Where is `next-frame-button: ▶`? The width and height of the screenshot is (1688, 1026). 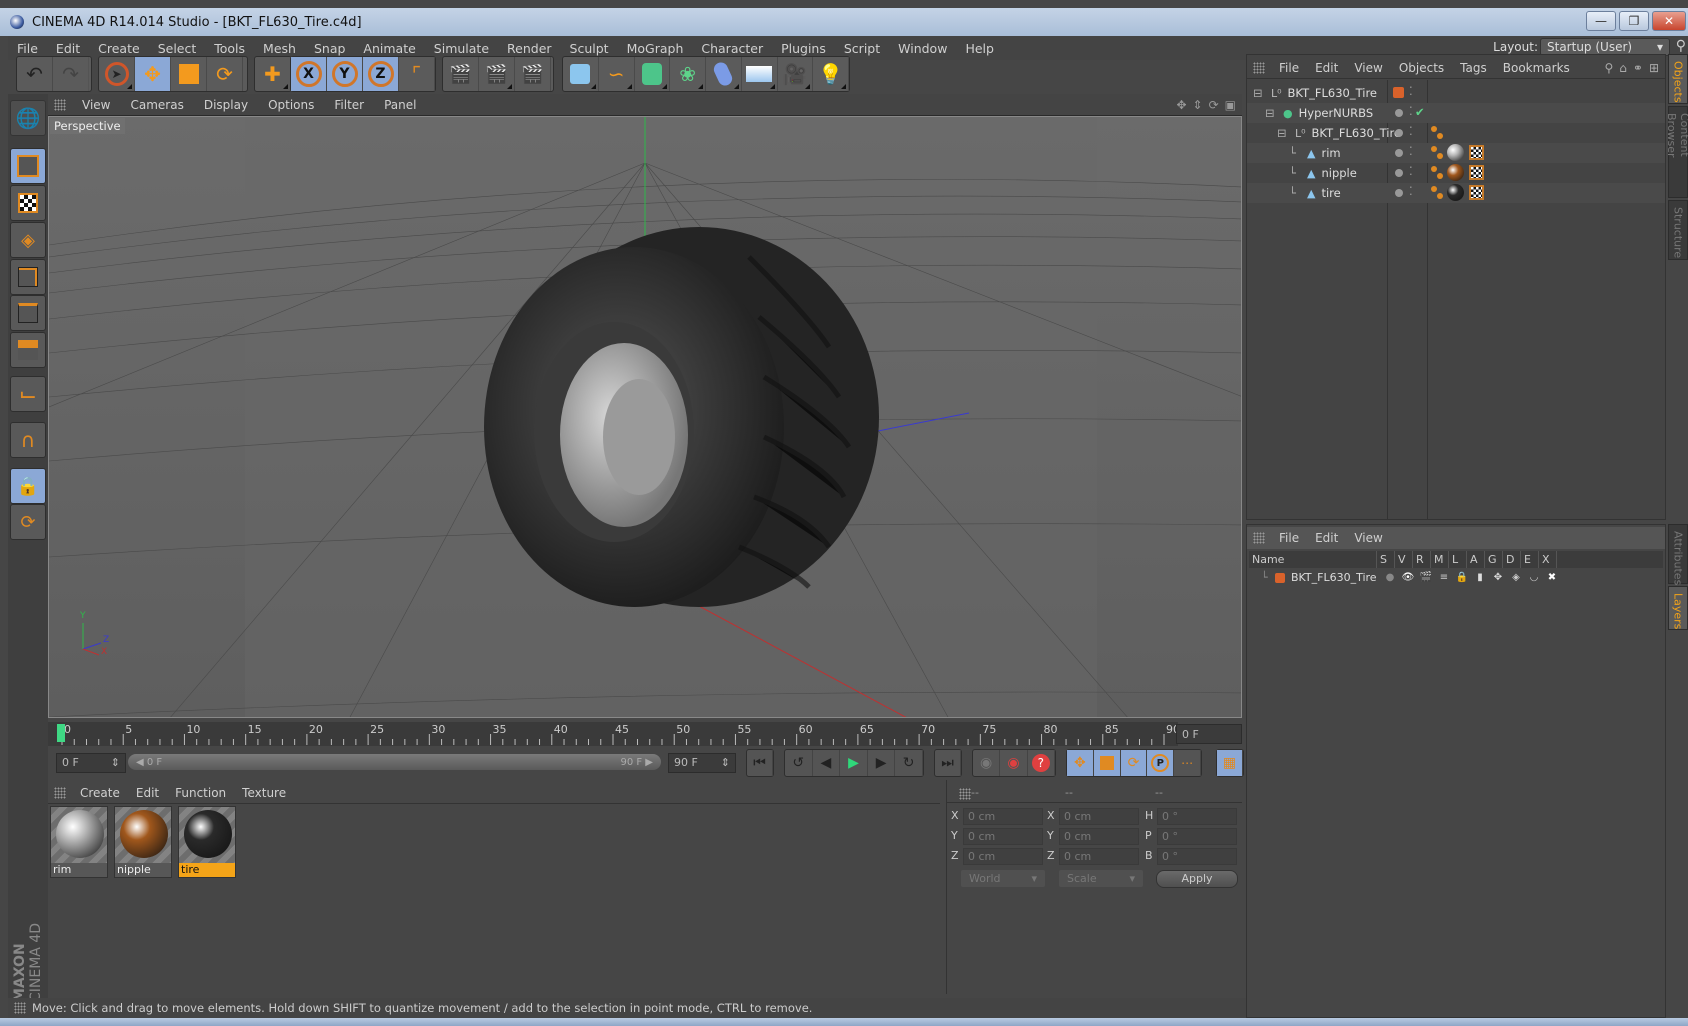 next-frame-button: ▶ is located at coordinates (882, 763).